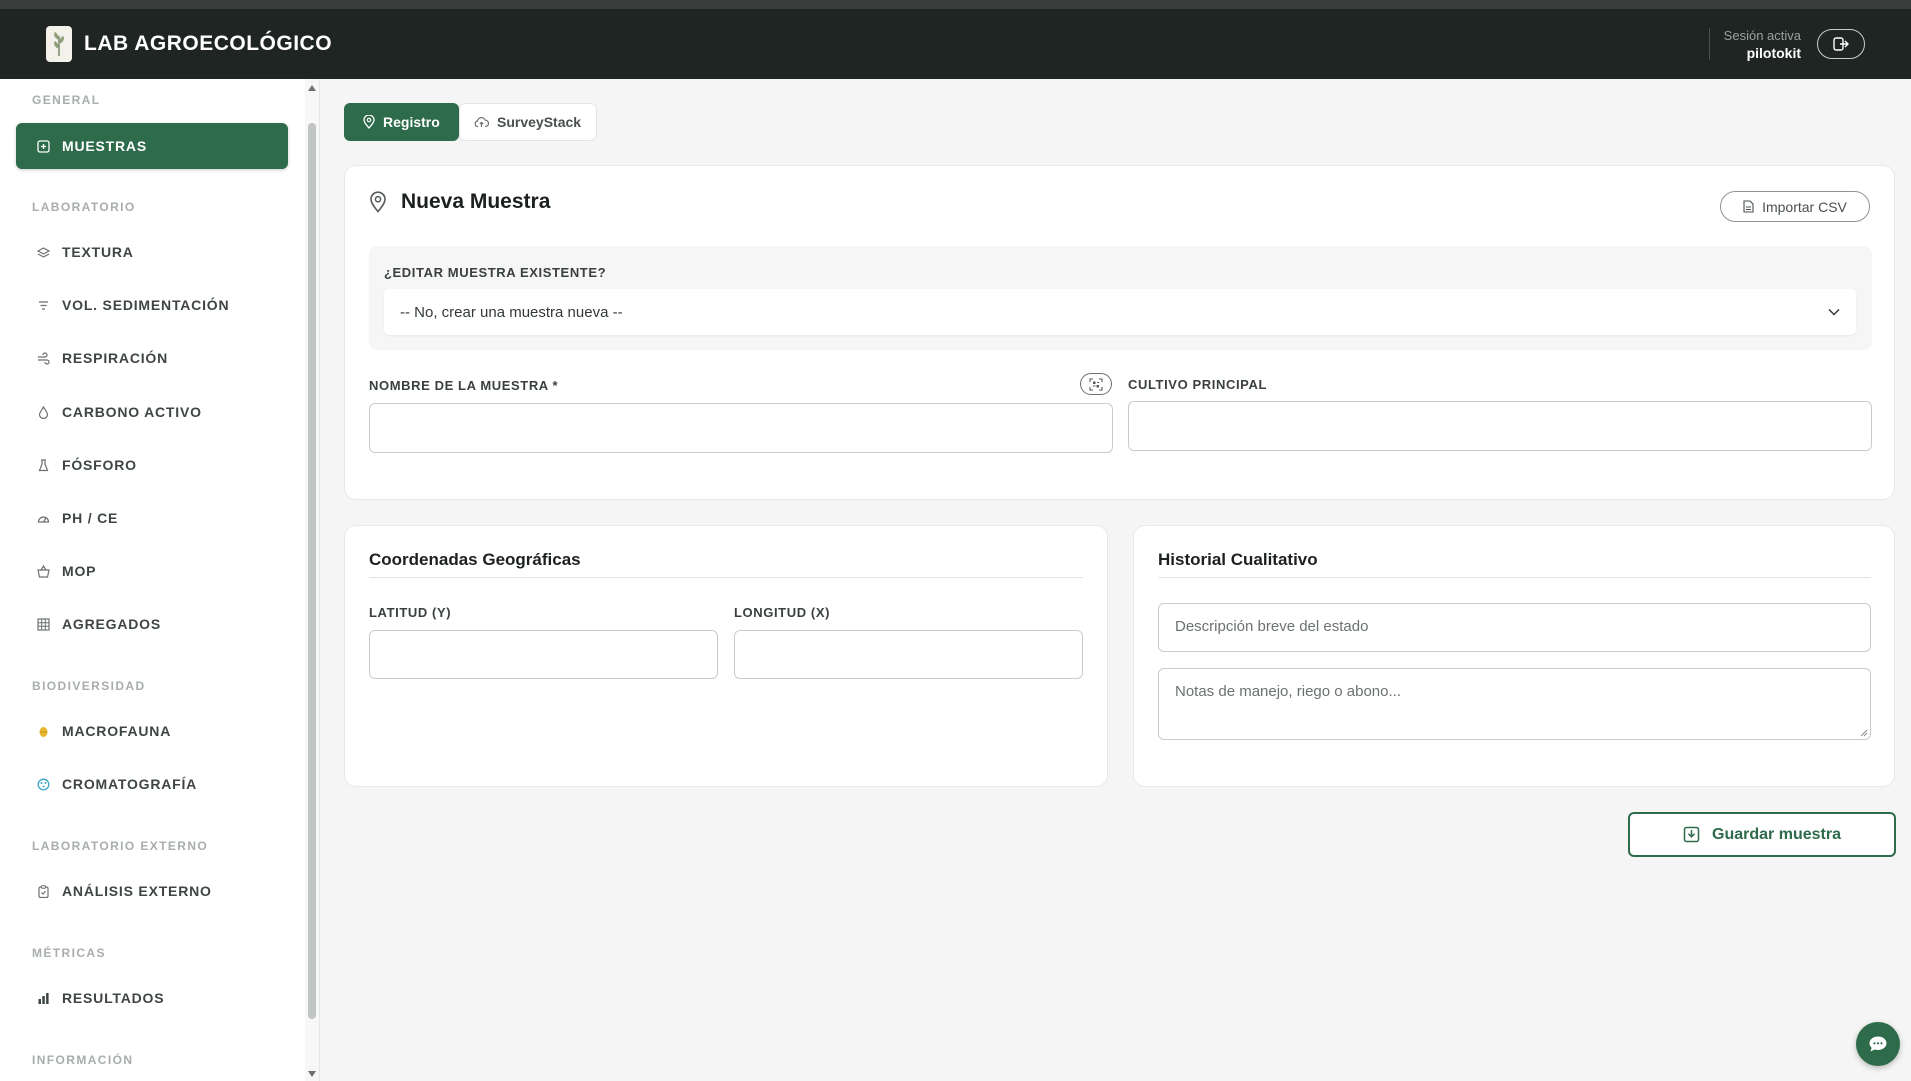 This screenshot has height=1081, width=1911. What do you see at coordinates (410, 612) in the screenshot?
I see `latitude-label: LATITUD (Y)` at bounding box center [410, 612].